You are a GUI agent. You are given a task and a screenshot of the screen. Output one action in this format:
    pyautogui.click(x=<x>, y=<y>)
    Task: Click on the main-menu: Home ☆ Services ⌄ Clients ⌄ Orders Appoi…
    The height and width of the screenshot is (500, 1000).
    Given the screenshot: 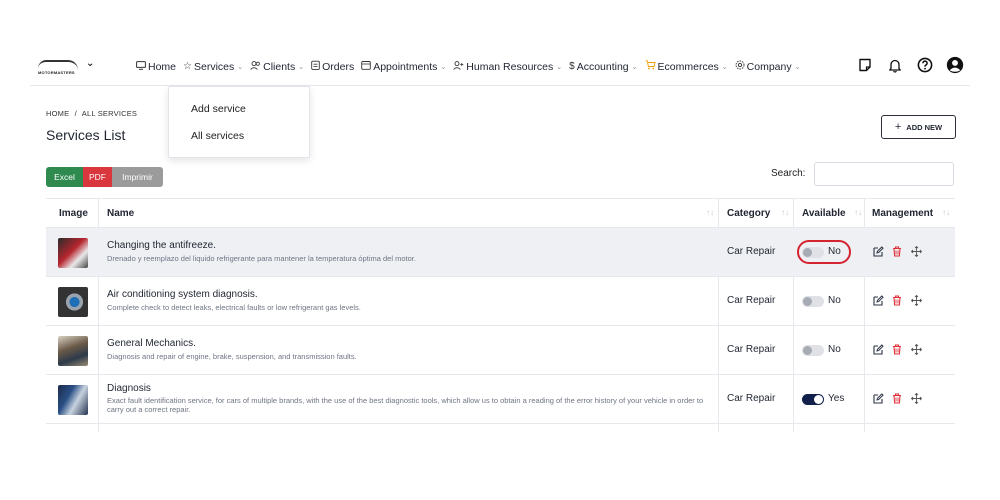 What is the action you would take?
    pyautogui.click(x=471, y=66)
    